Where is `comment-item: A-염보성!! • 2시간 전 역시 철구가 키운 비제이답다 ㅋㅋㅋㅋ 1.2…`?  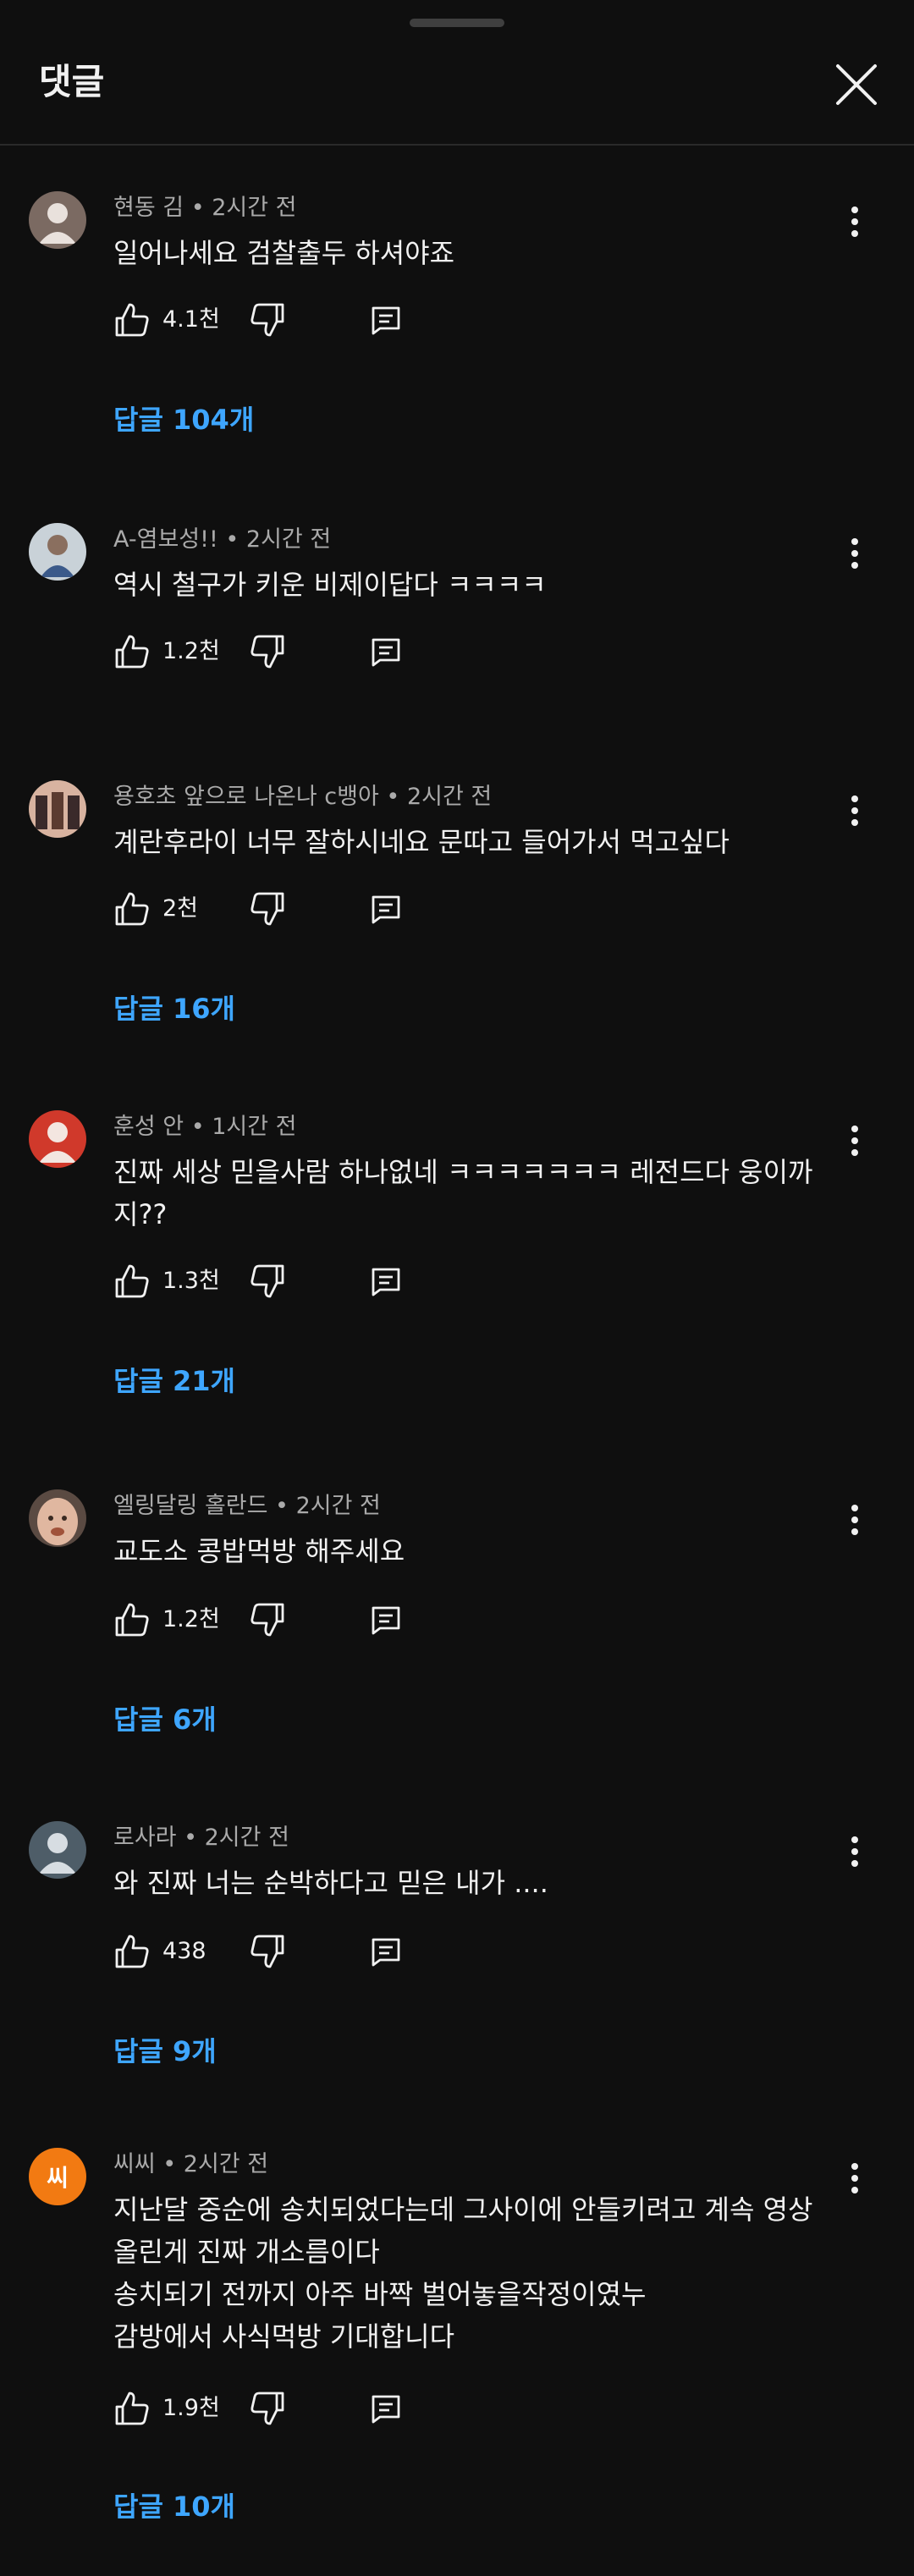 comment-item: A-염보성!! • 2시간 전 역시 철구가 키운 비제이답다 ㅋㅋㅋㅋ 1.2… is located at coordinates (457, 607).